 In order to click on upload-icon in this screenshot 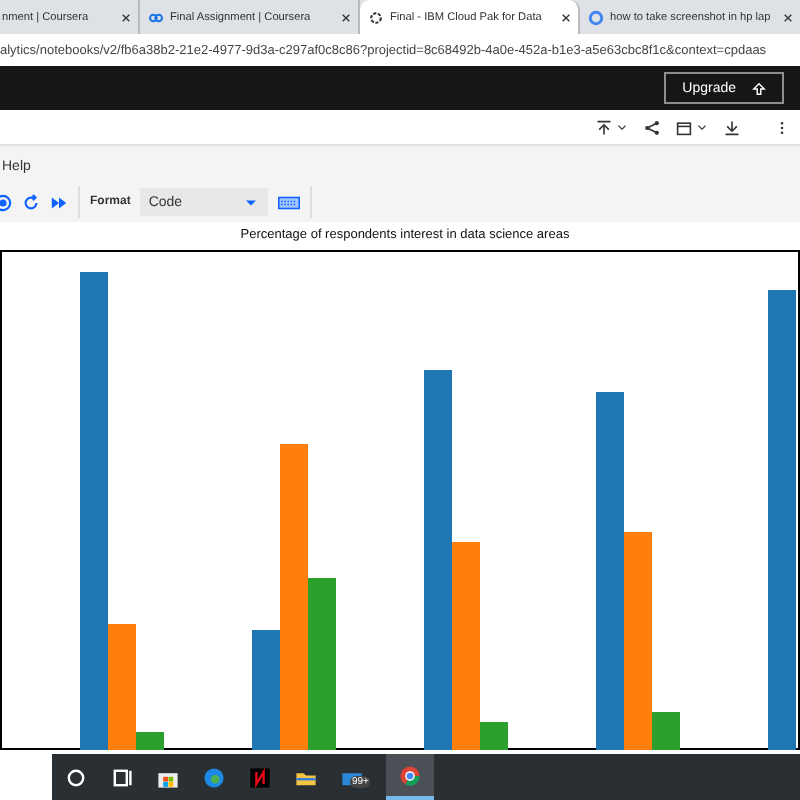, I will do `click(759, 88)`.